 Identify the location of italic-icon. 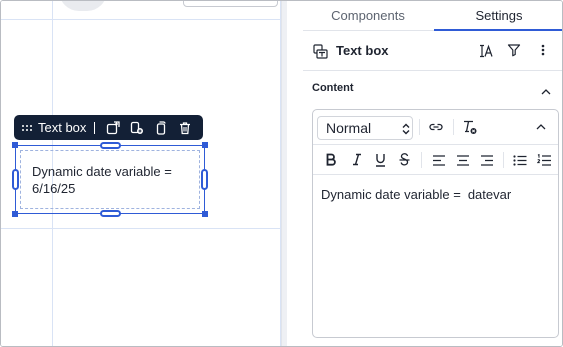
(357, 159).